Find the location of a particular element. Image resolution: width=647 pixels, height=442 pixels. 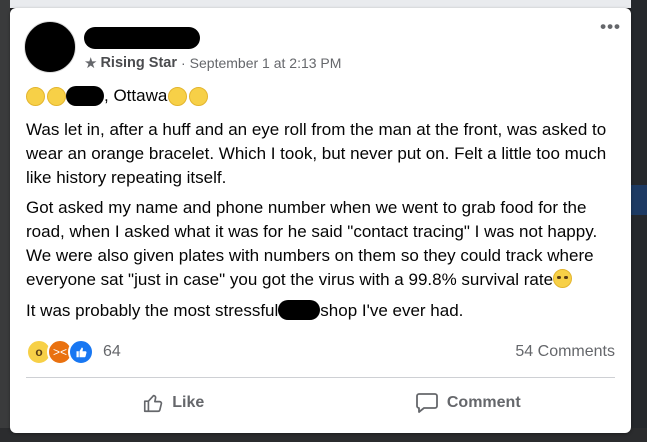

post-timestamp: September 1 at 2:13 PM is located at coordinates (266, 63).